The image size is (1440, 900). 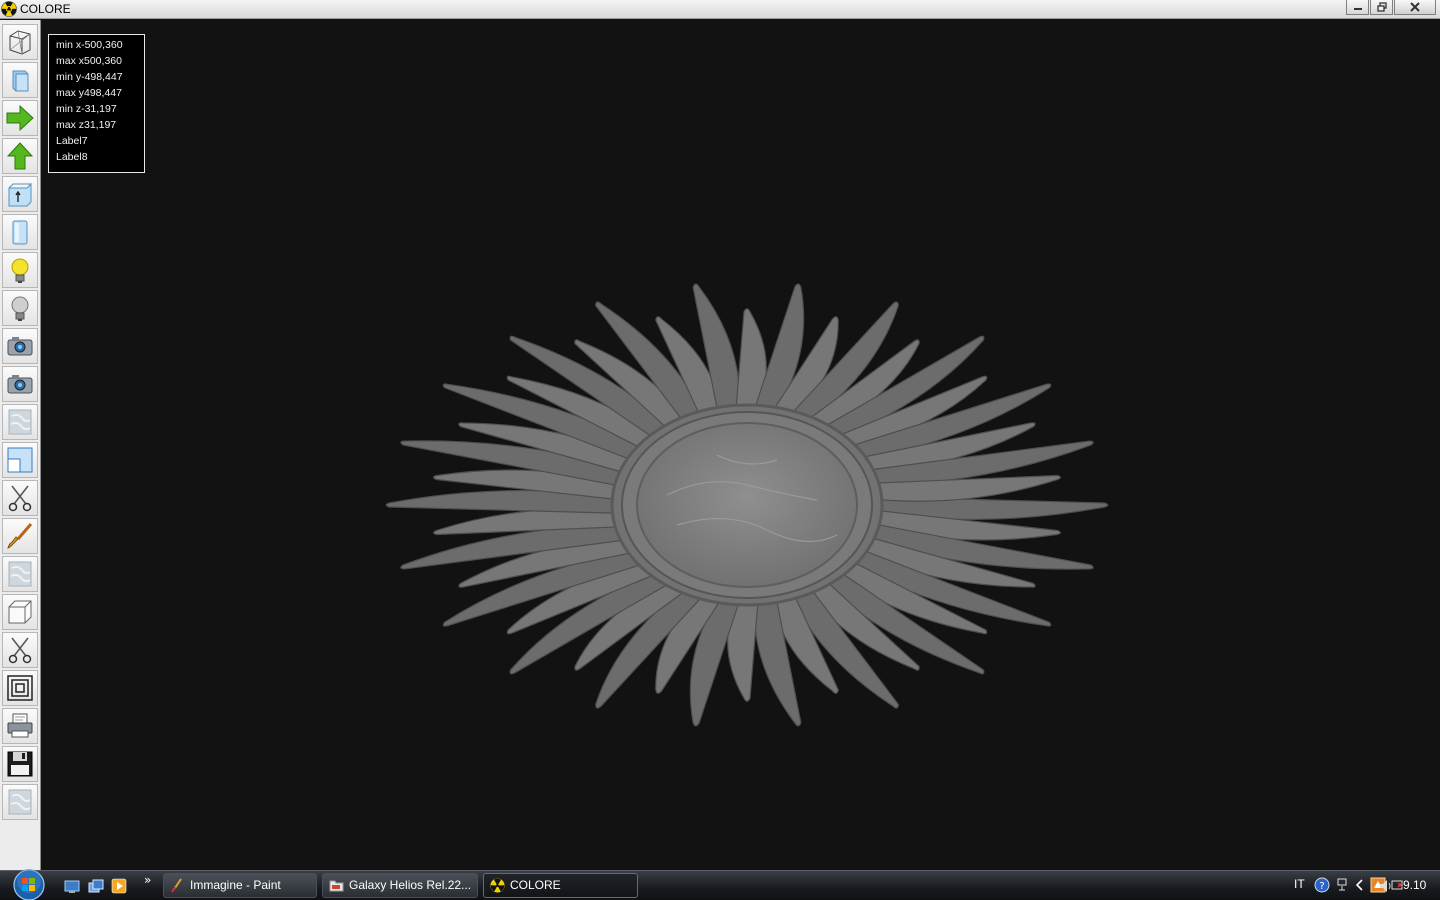 I want to click on print-button, so click(x=20, y=726).